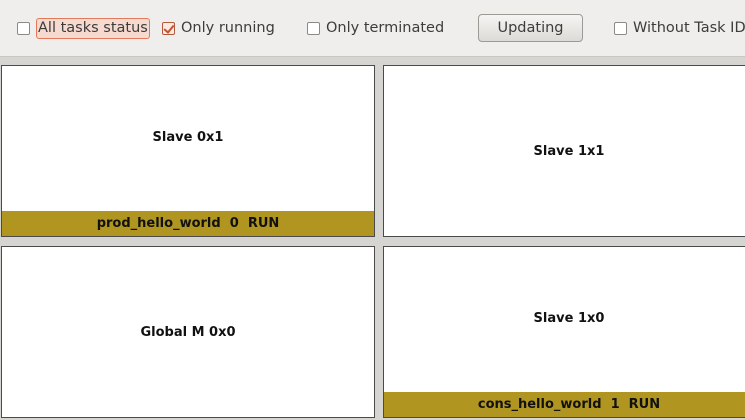  I want to click on only-running-checkbox: Only running, so click(218, 28).